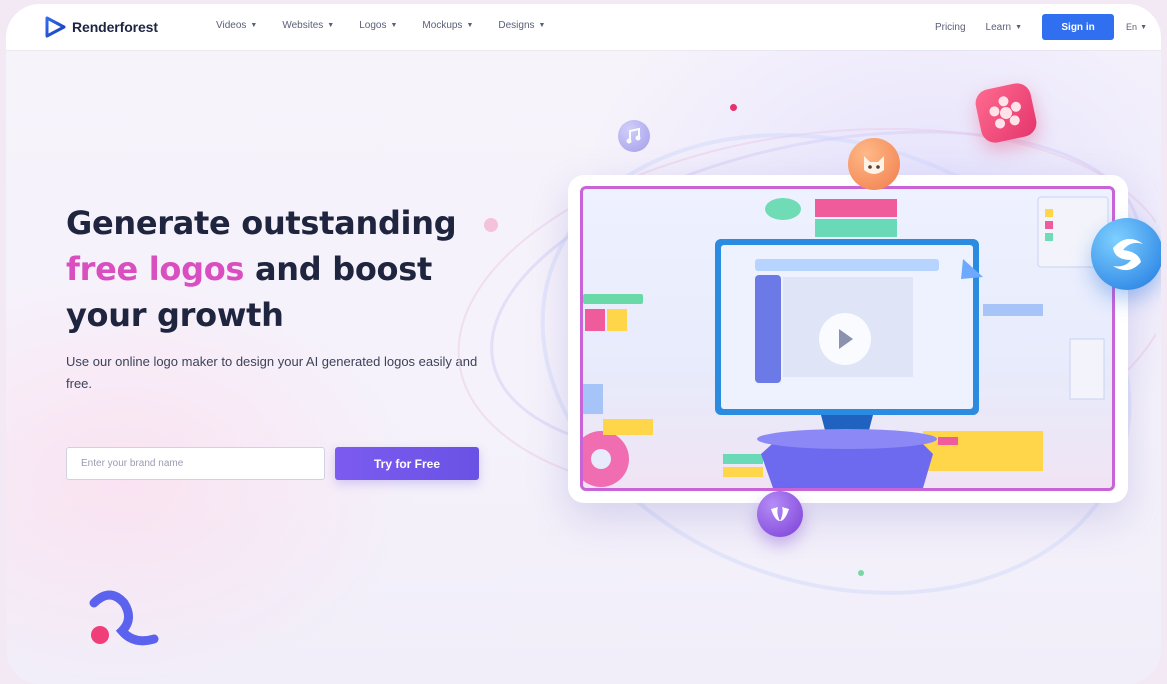 The height and width of the screenshot is (684, 1167). I want to click on right-menu: Pricing Learn ▼ Sign in En ▼, so click(1041, 27).